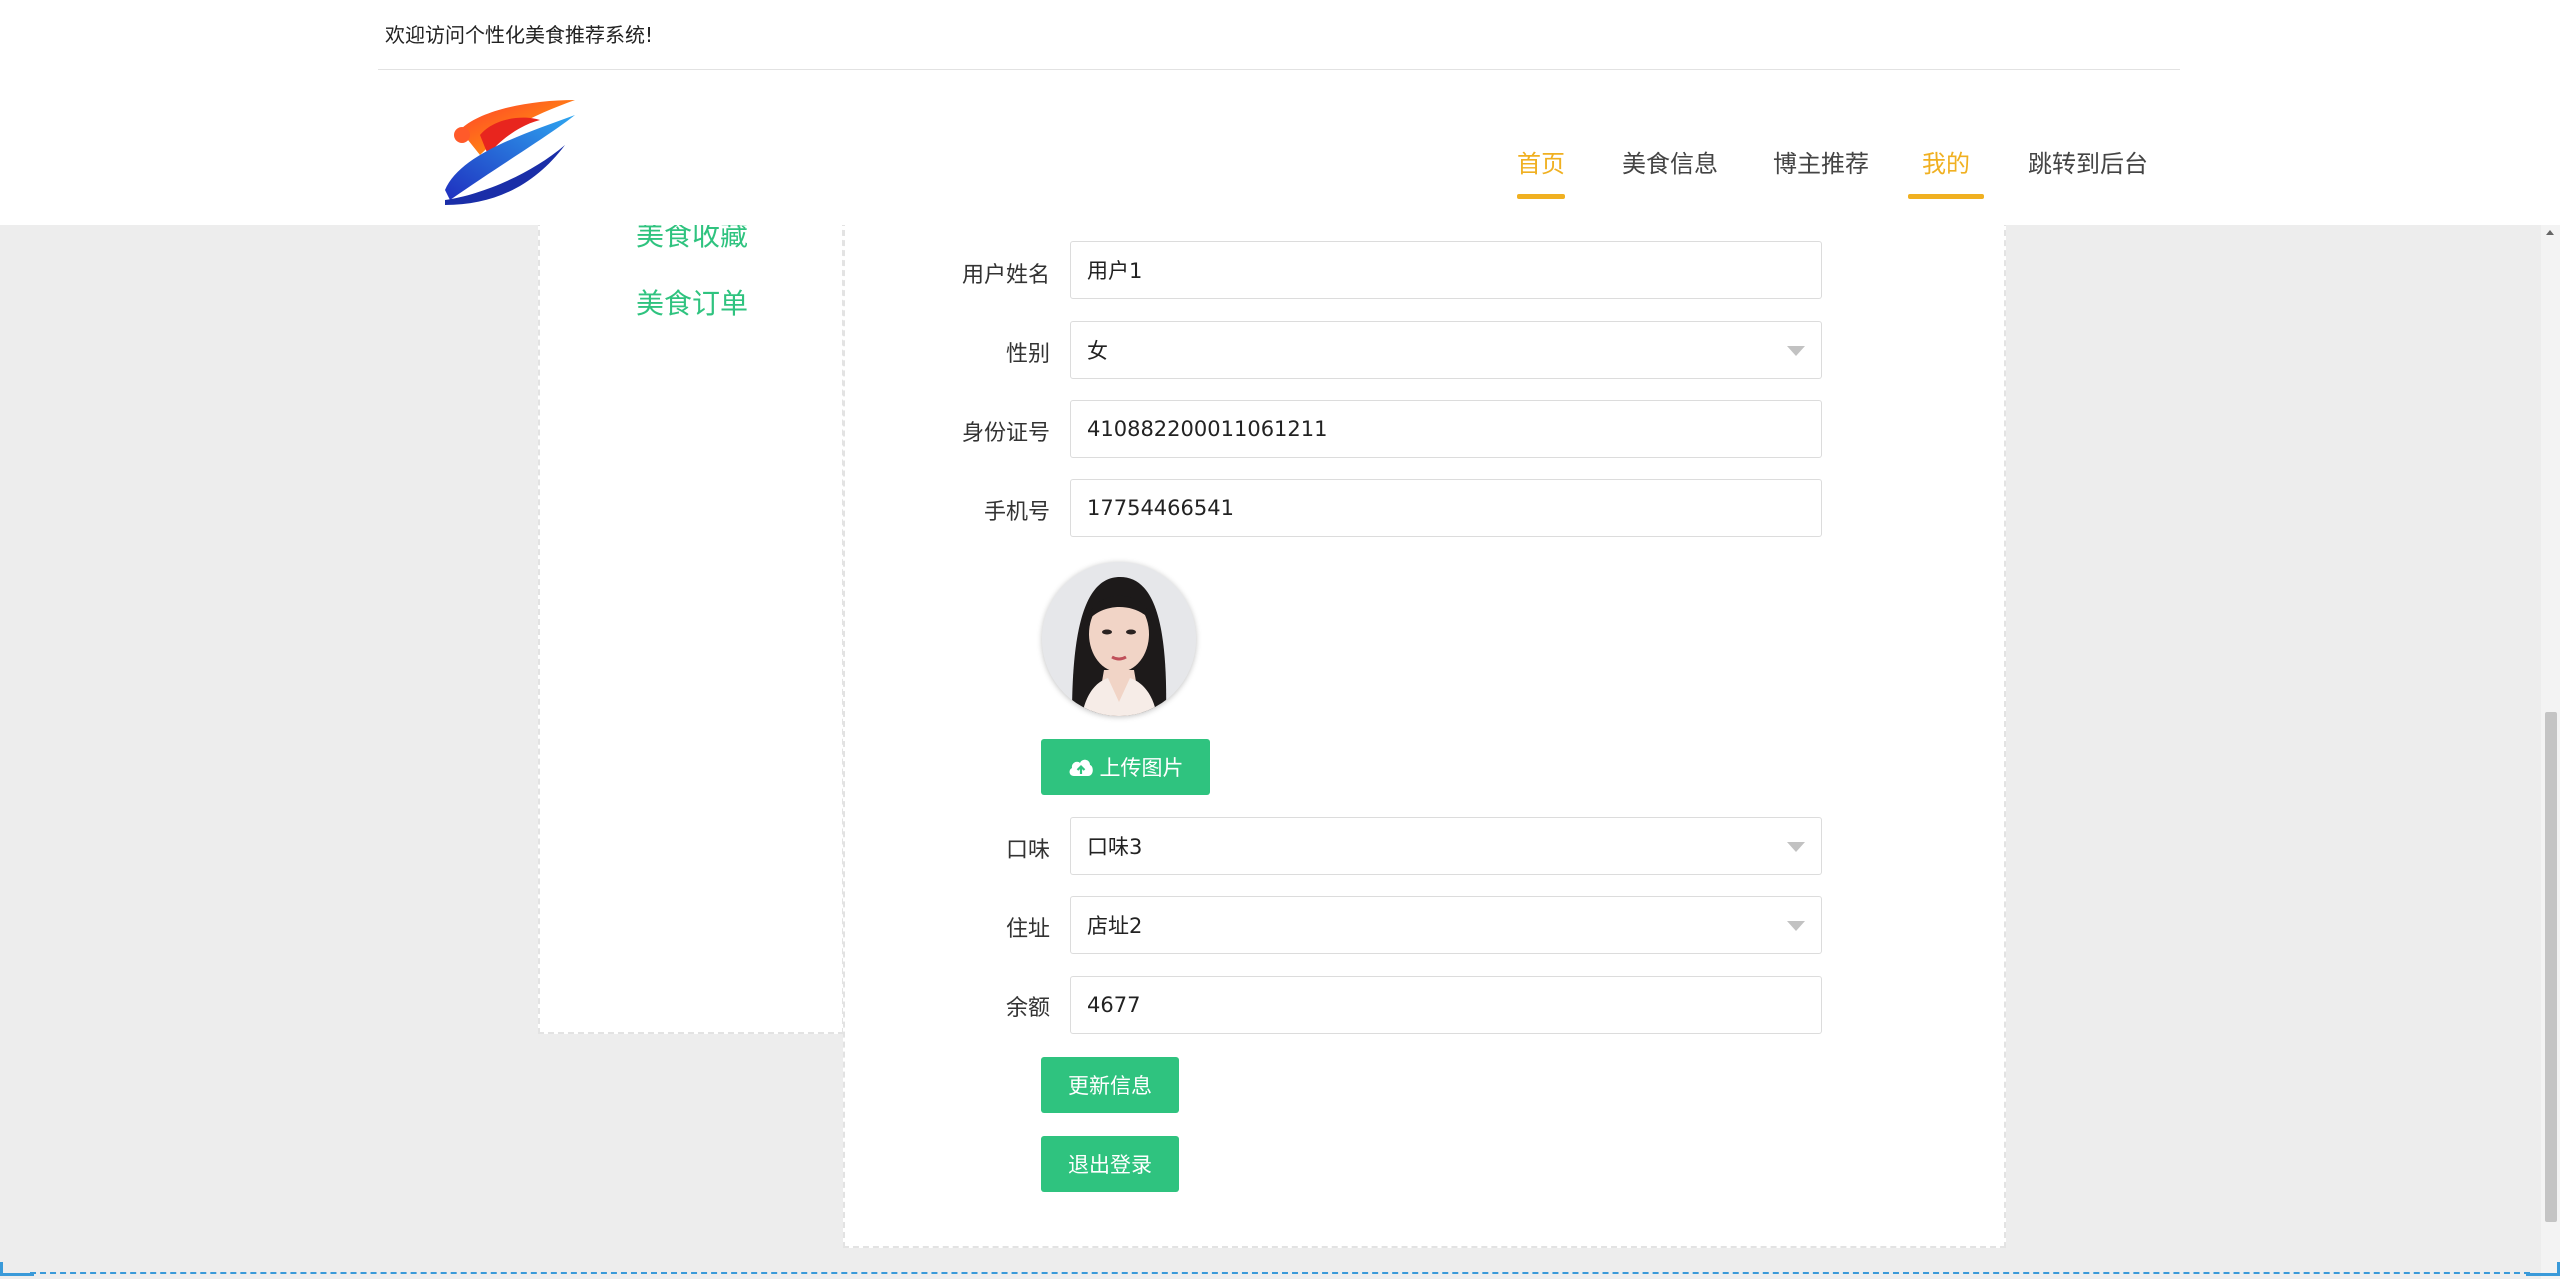  I want to click on nav-blogger-recommend-label: 博主推荐, so click(1821, 164).